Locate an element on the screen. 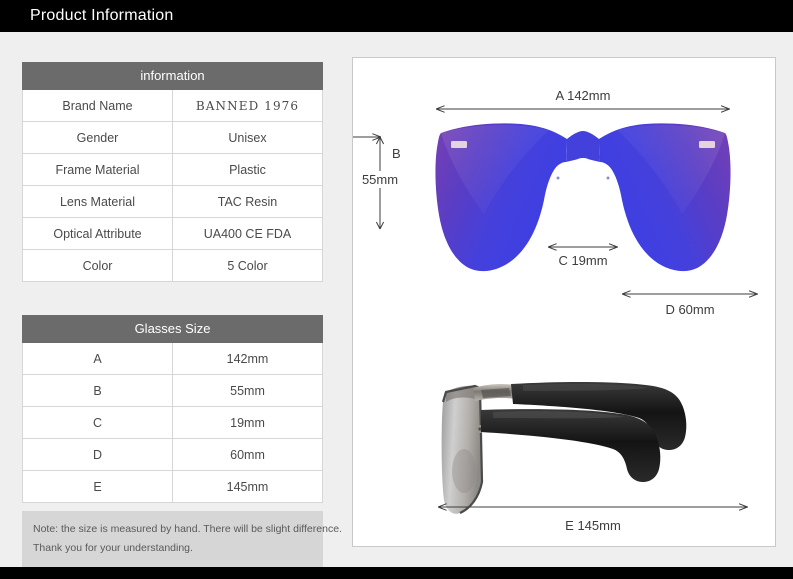 The height and width of the screenshot is (579, 793). row-value: TAC Resin is located at coordinates (247, 201).